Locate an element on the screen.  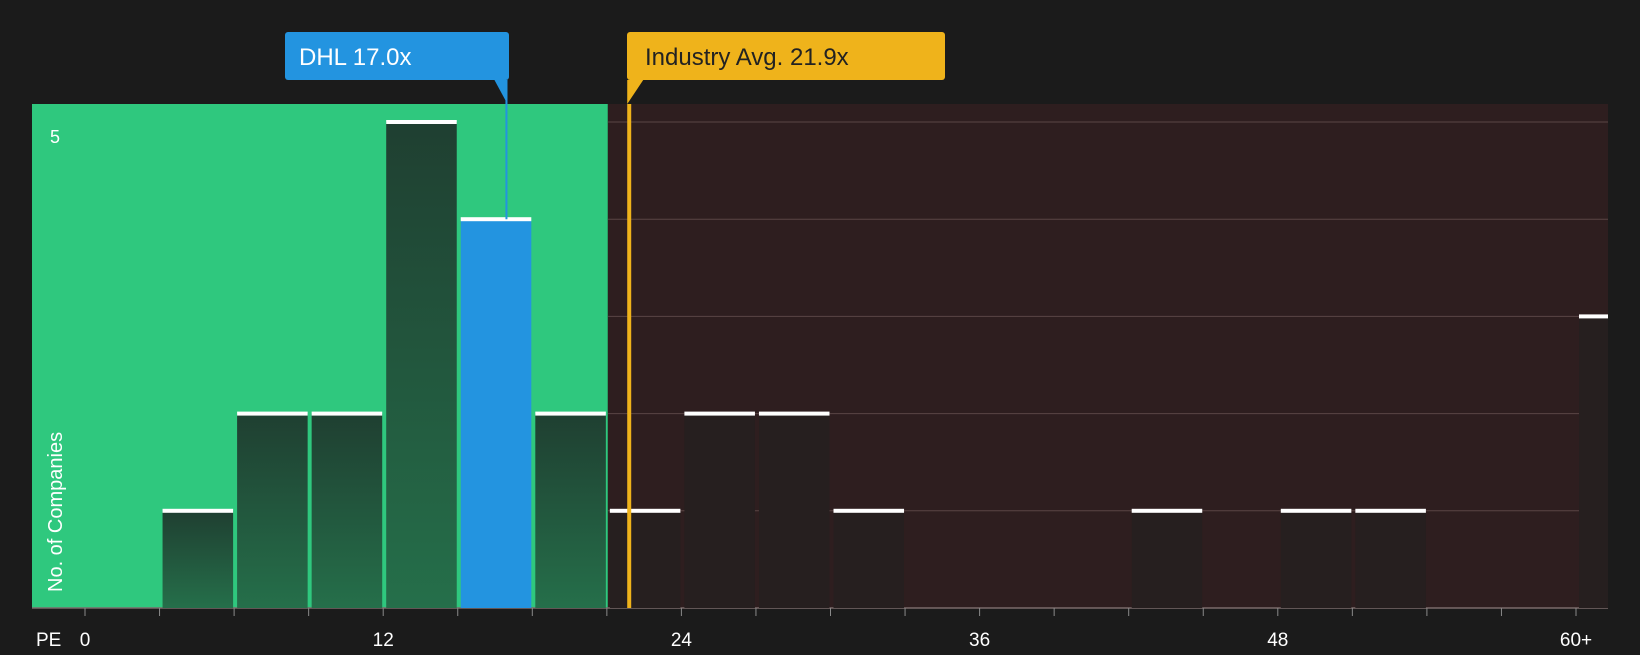
x-tick-label: 0 is located at coordinates (85, 640).